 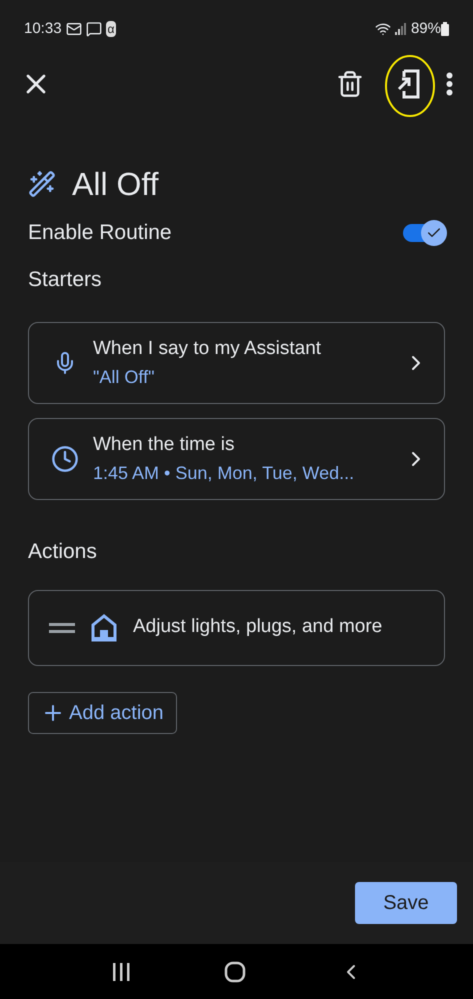 I want to click on starter-title: When the time is, so click(x=164, y=445).